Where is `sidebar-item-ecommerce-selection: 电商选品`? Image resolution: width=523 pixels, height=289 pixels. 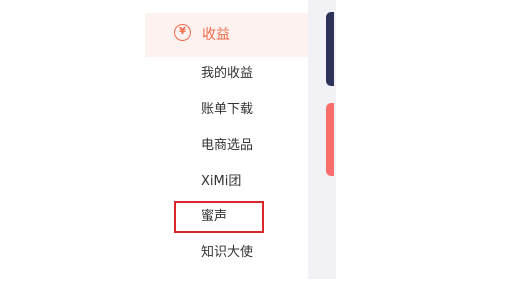 sidebar-item-ecommerce-selection: 电商选品 is located at coordinates (227, 146).